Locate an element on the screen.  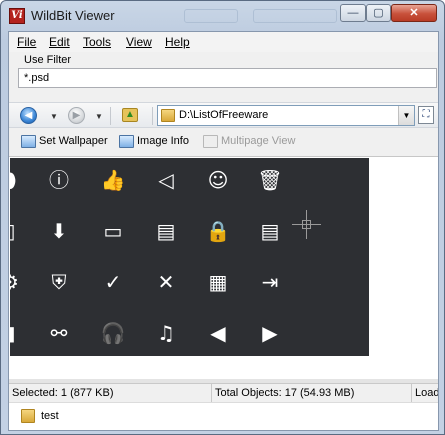
window-title: WildBit Viewer is located at coordinates (73, 15).